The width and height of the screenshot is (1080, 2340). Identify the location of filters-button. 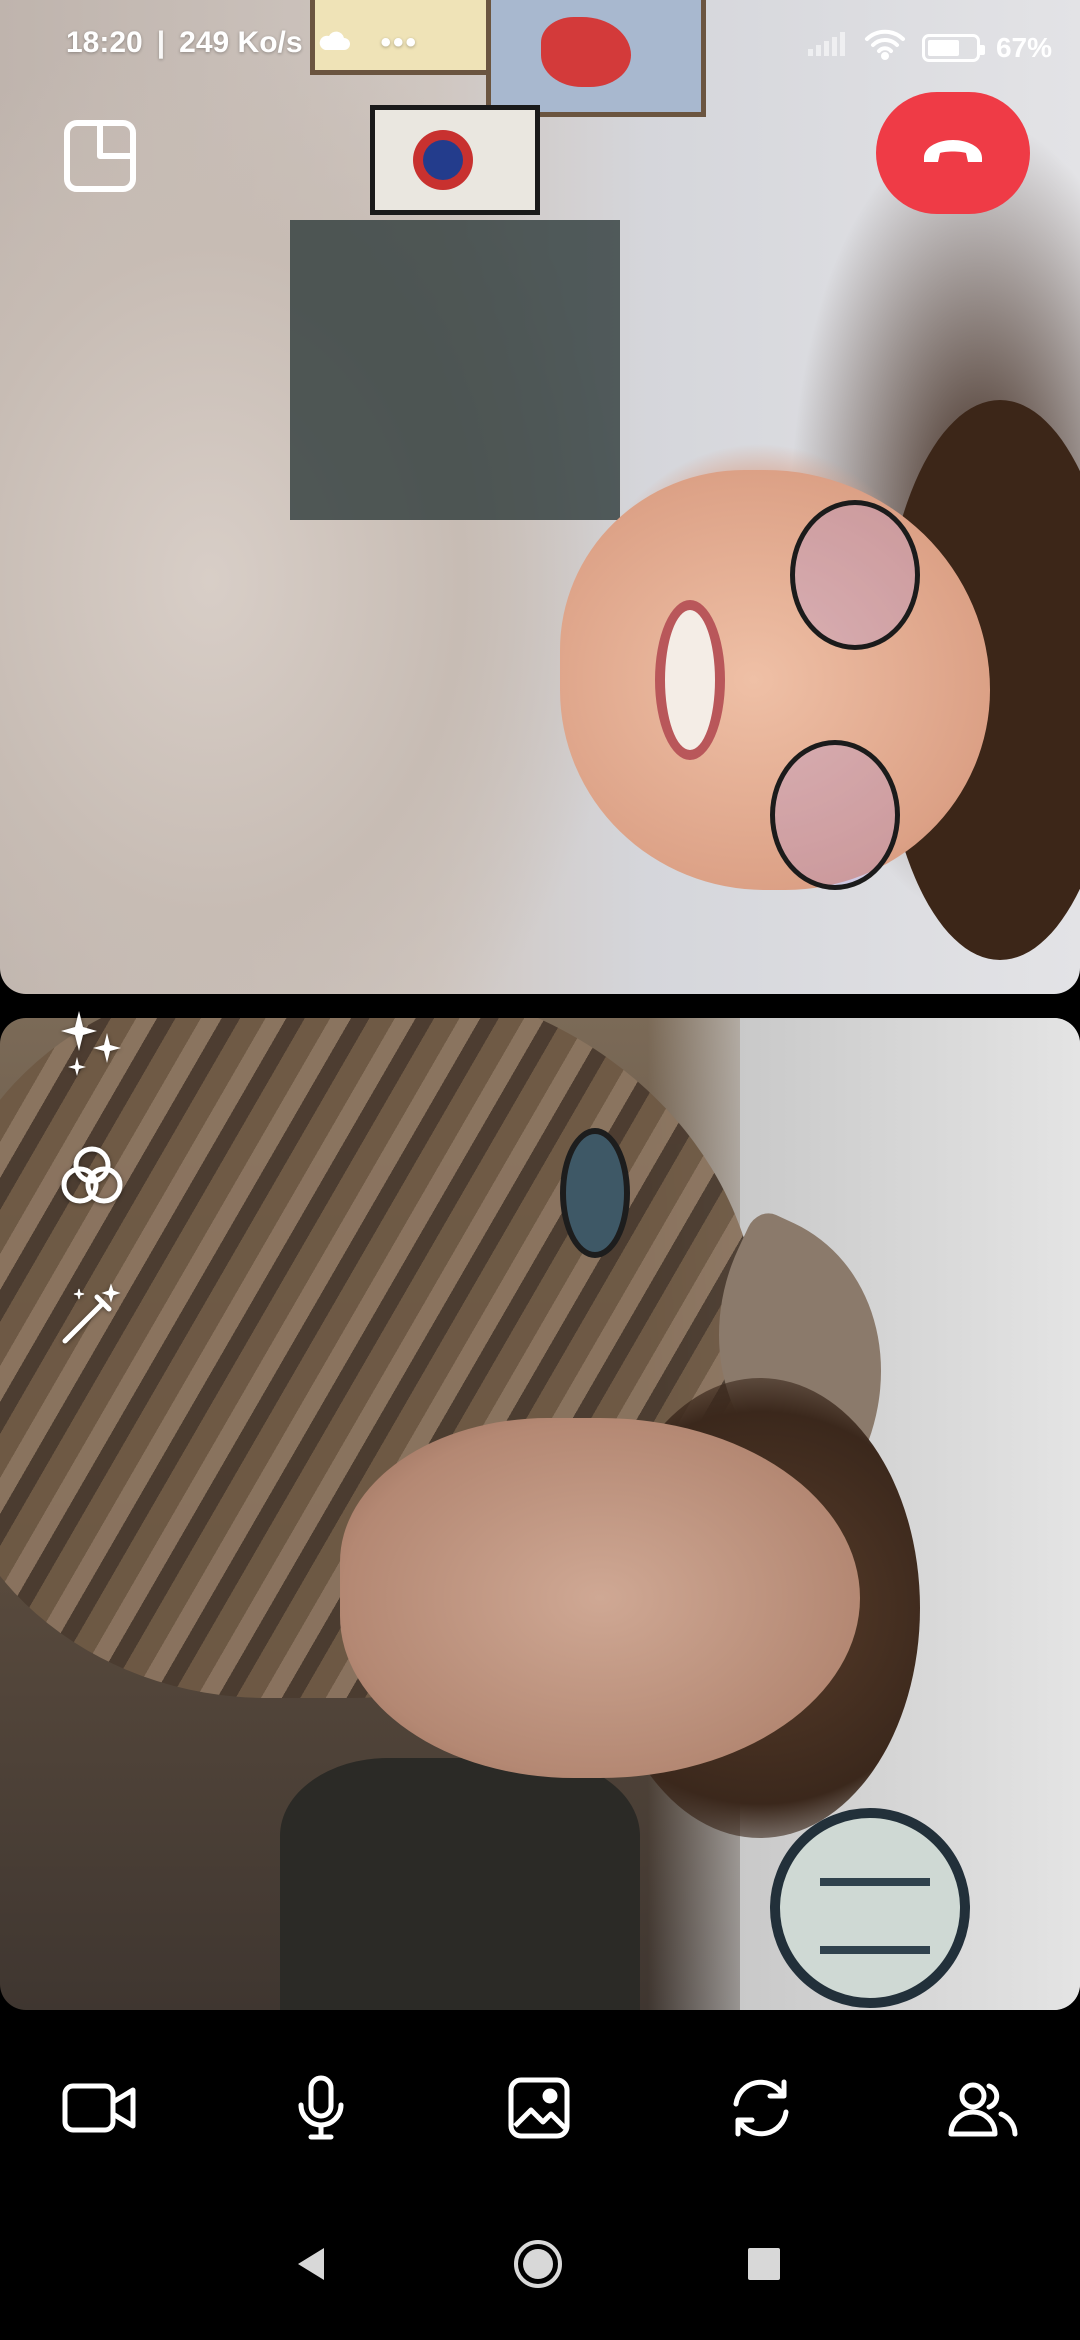
(92, 1178).